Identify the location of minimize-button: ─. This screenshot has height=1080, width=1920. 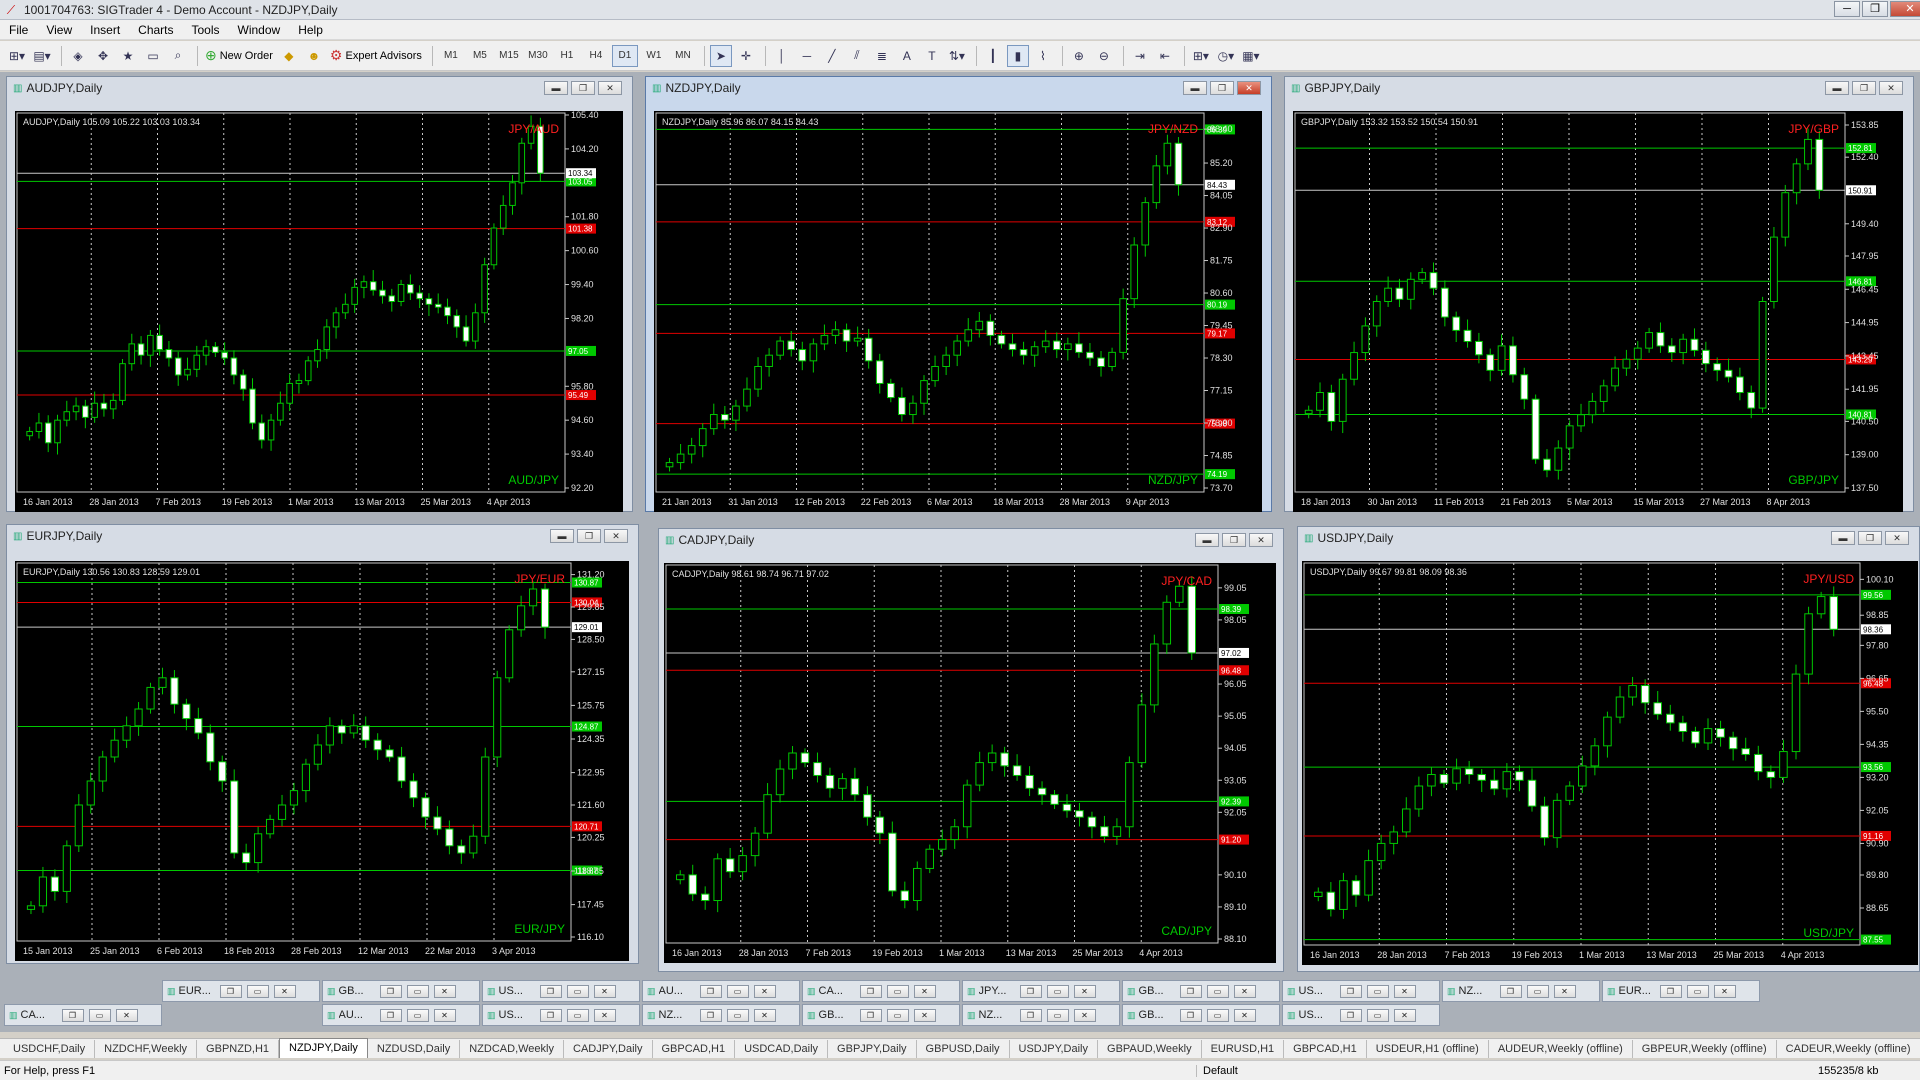
(1847, 9).